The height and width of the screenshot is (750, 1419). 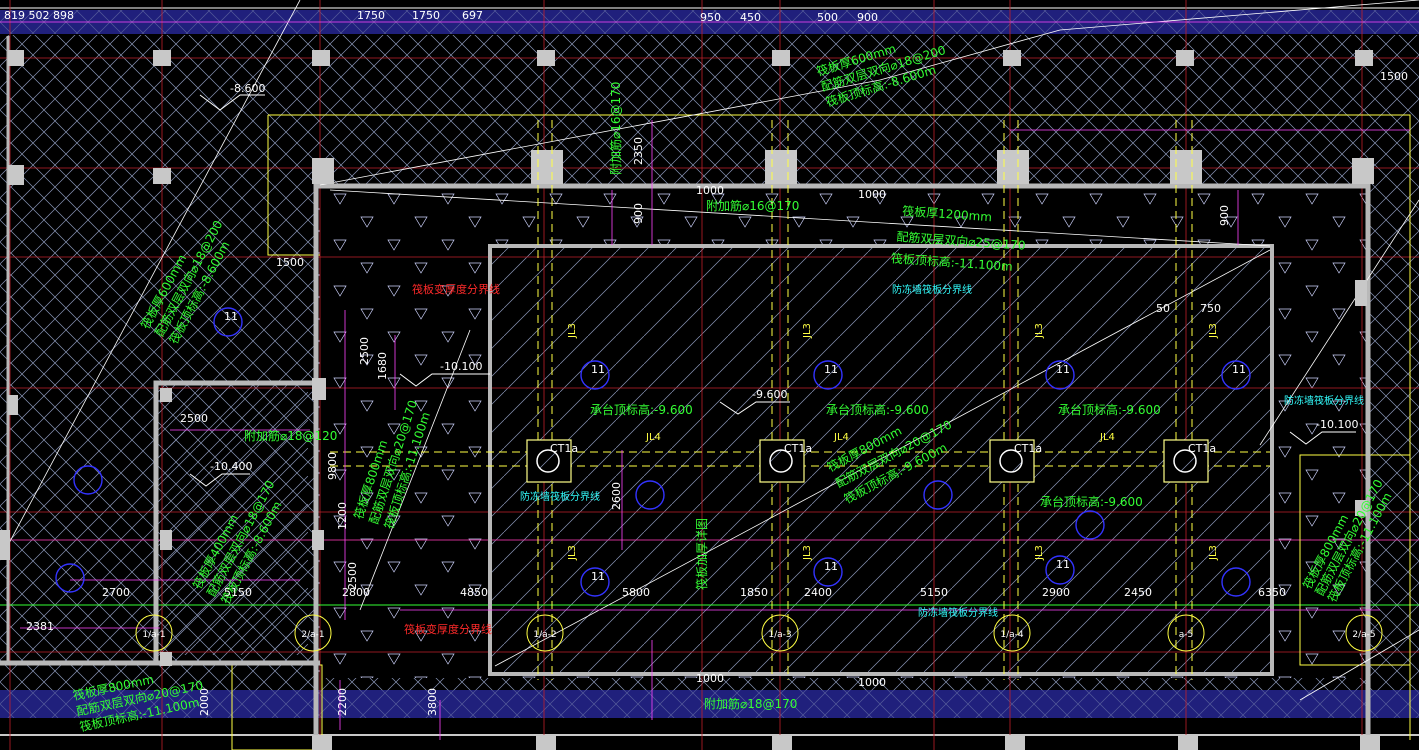 What do you see at coordinates (831, 369) in the screenshot?
I see `circle-tag-1: 11` at bounding box center [831, 369].